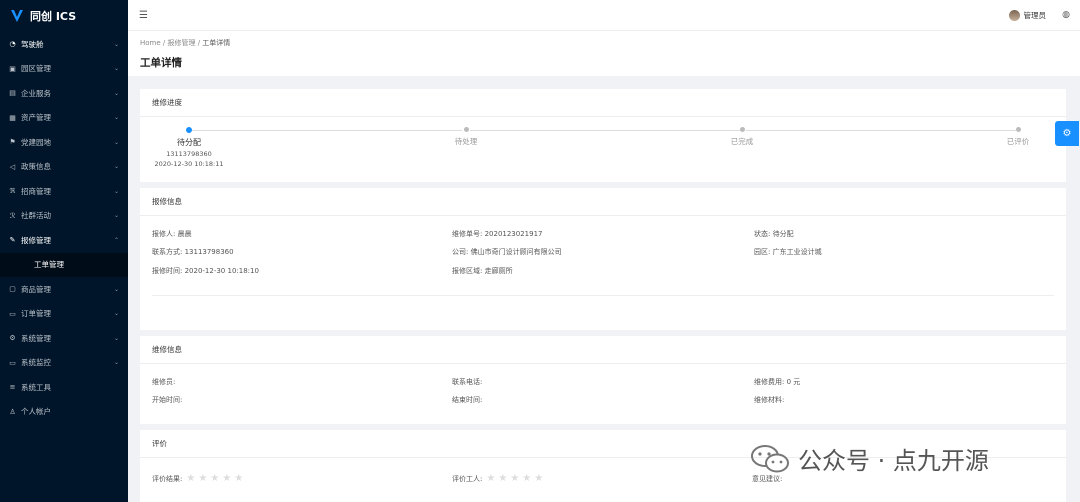 The image size is (1080, 502). I want to click on review-worker: 评价工人: ★★★★★, so click(499, 478).